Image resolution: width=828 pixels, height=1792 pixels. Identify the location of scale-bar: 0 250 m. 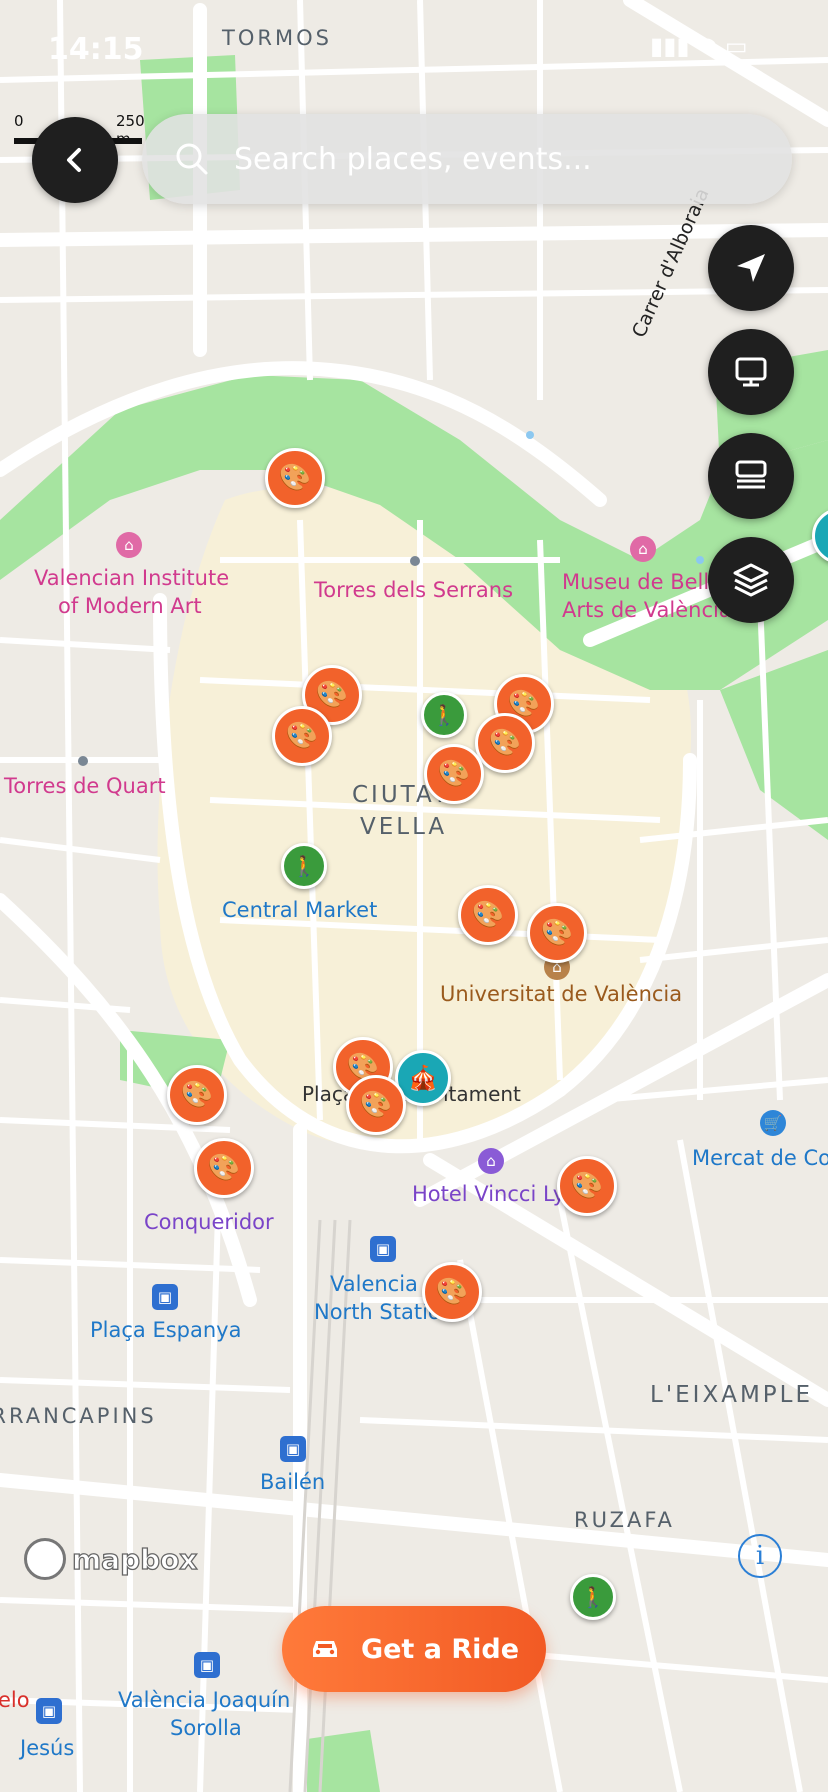
(79, 130).